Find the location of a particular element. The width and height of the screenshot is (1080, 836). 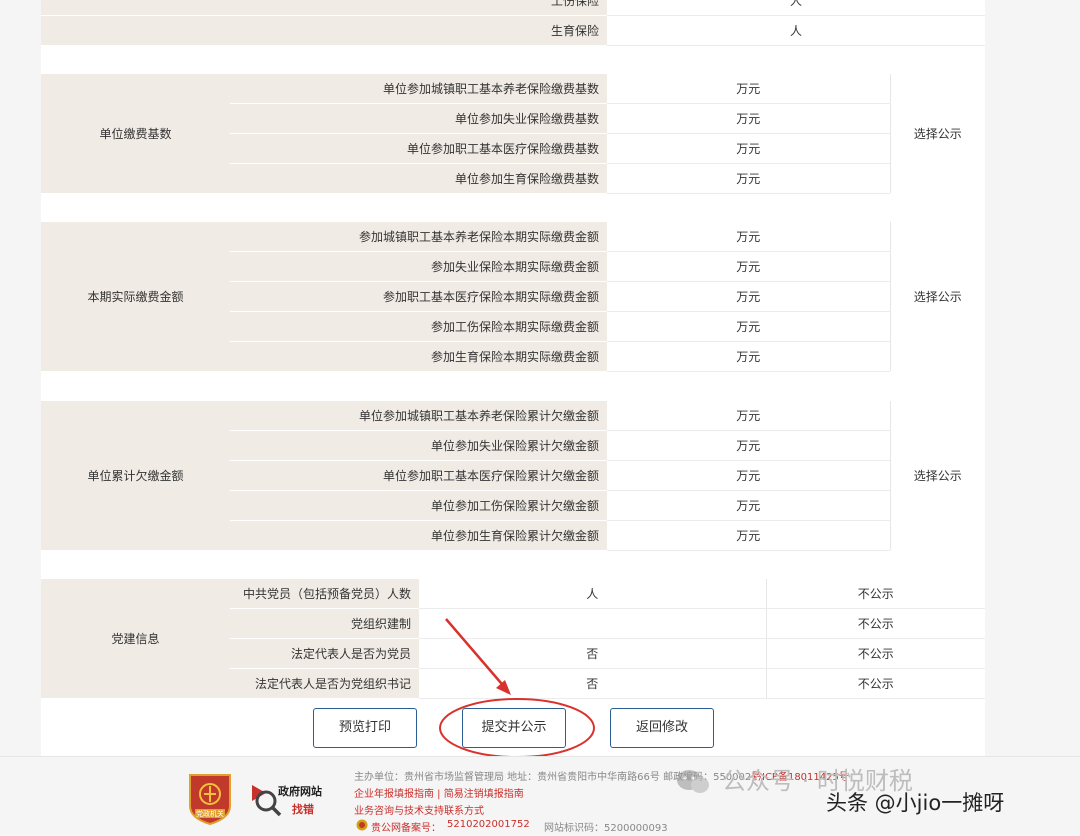

row-label: 工伤保险 is located at coordinates (324, 8).